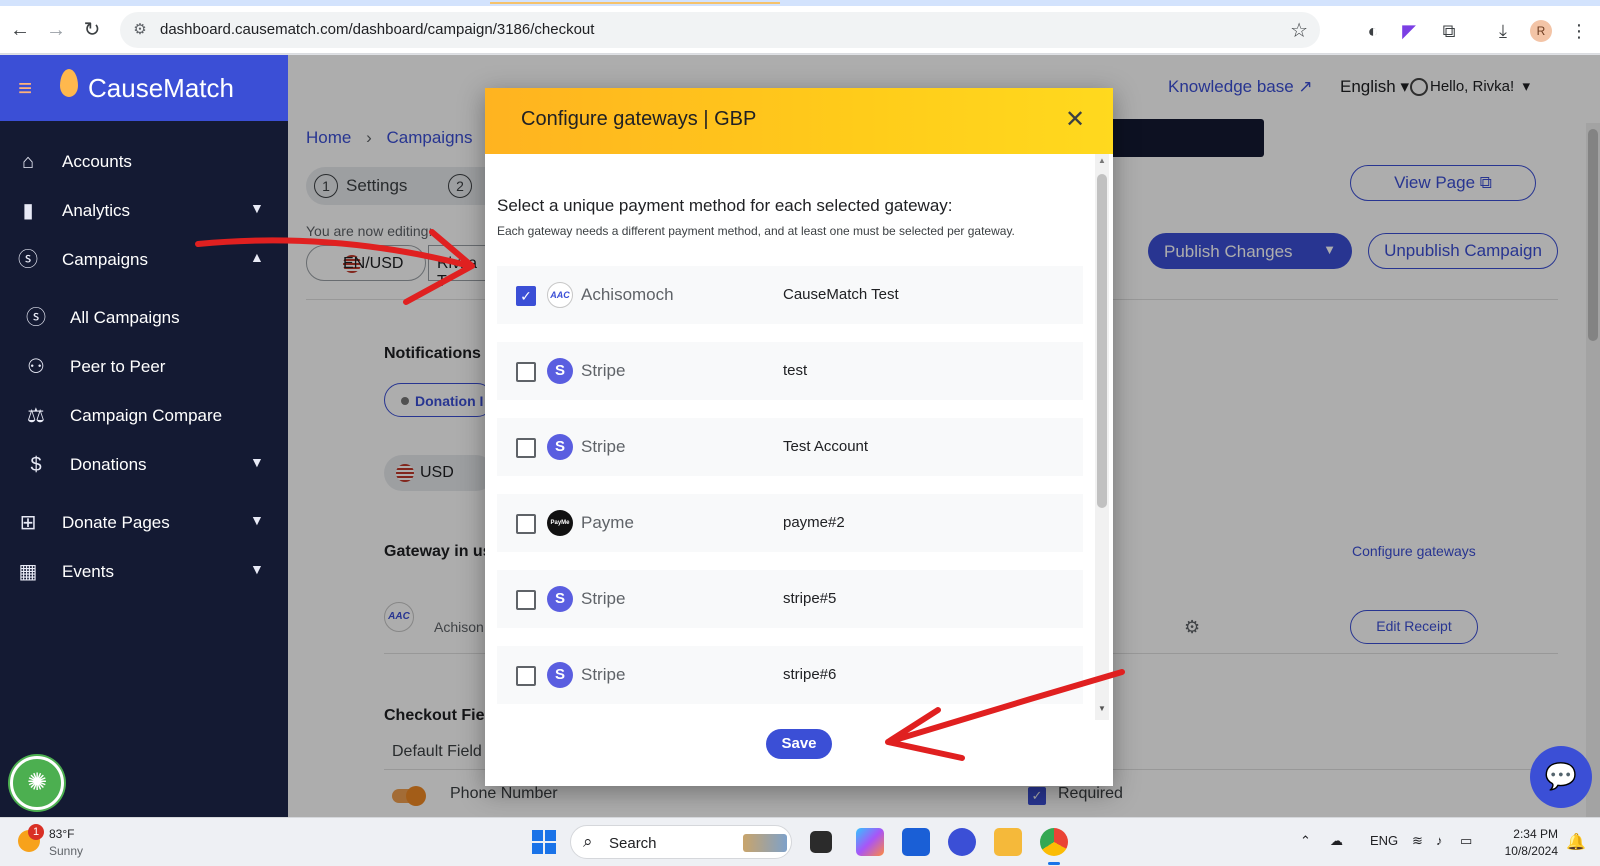 This screenshot has height=866, width=1600. Describe the element at coordinates (1102, 160) in the screenshot. I see `scroll-up-icon: ▲` at that location.